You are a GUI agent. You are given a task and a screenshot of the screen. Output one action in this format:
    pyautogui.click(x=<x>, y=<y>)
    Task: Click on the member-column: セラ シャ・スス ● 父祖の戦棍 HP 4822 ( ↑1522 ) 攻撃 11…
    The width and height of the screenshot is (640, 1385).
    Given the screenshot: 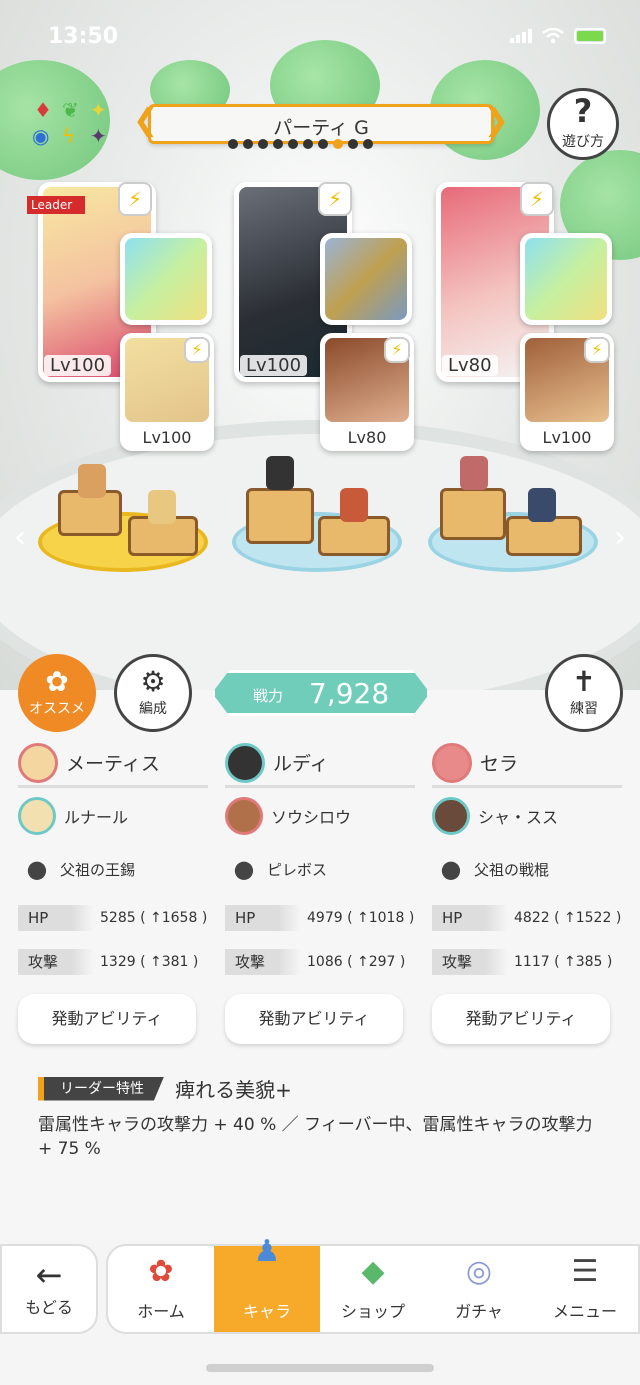 What is the action you would take?
    pyautogui.click(x=527, y=892)
    